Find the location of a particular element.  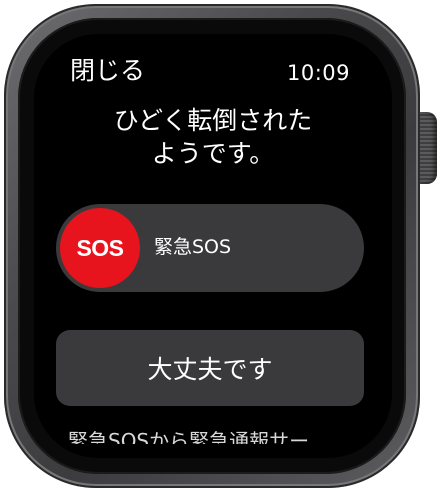

footer-info-text: 緊急SOSから緊急通報サー is located at coordinates (189, 436).